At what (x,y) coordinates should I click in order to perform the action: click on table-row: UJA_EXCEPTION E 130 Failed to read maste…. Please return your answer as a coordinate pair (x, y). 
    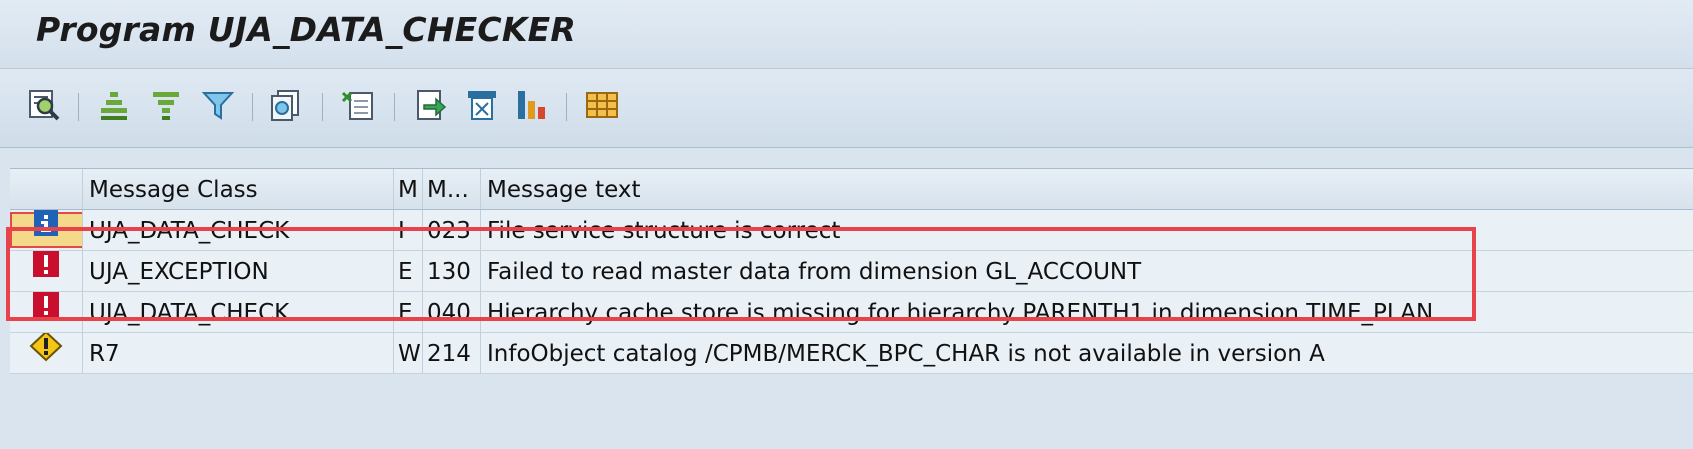
    Looking at the image, I should click on (851, 271).